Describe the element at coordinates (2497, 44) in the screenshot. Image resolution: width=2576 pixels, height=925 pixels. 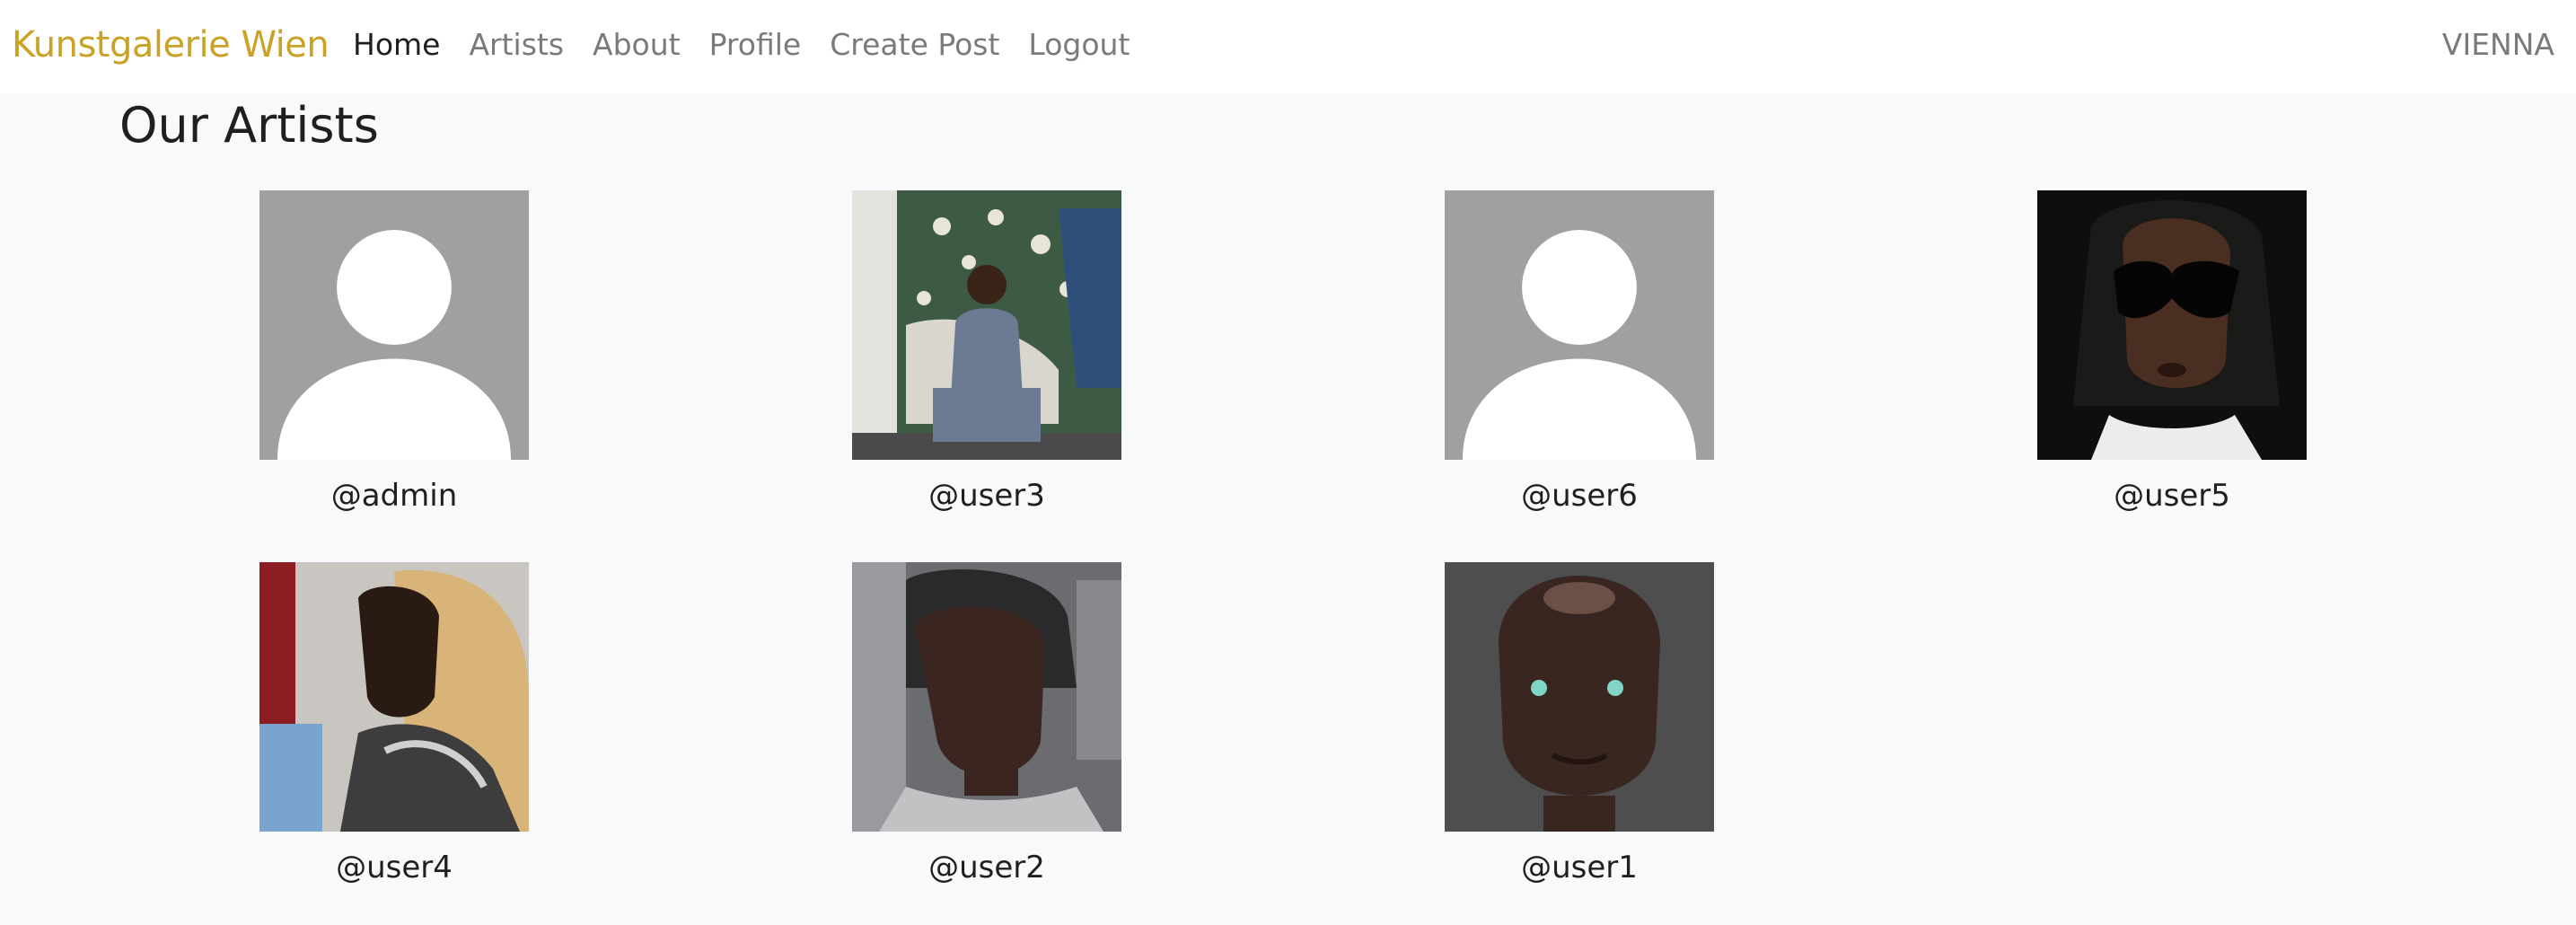
I see `city-label: VIENNA` at that location.